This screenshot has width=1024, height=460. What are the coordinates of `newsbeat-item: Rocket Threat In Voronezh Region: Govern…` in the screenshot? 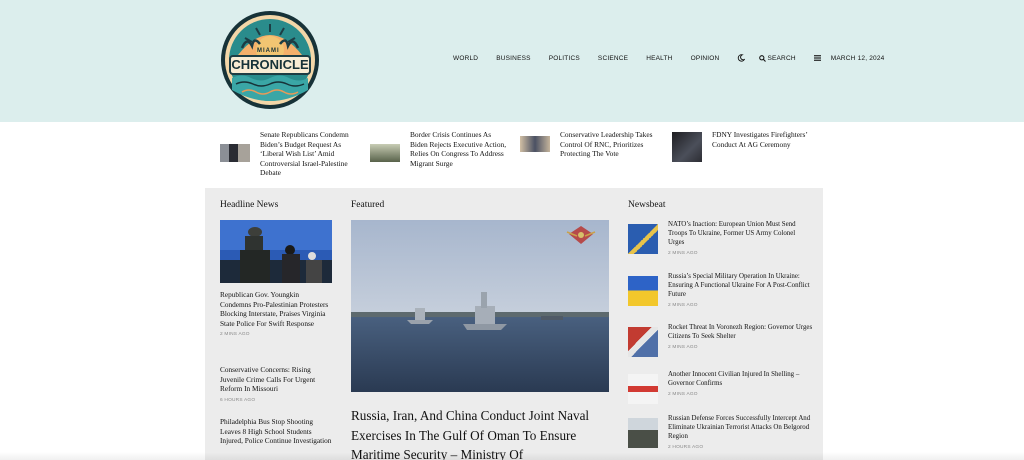 It's located at (720, 340).